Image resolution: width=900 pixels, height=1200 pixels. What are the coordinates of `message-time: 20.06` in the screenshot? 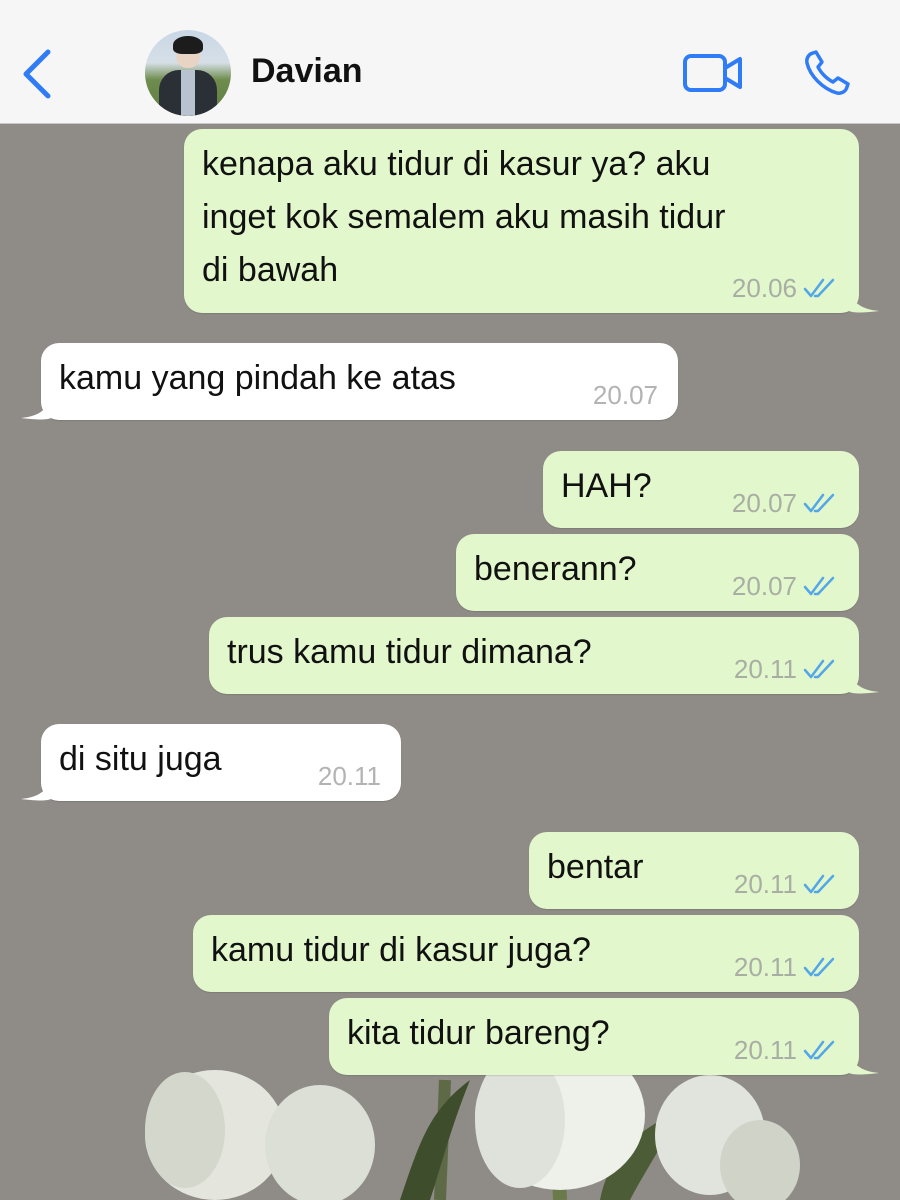 It's located at (764, 288).